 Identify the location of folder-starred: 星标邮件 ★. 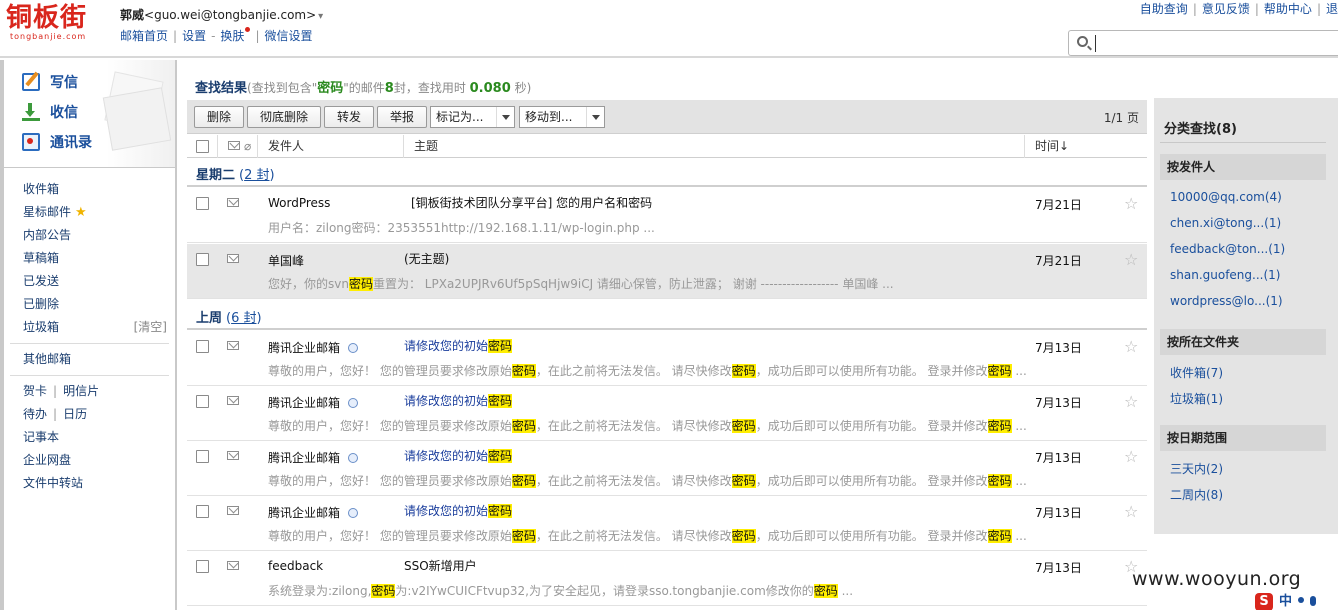
(89, 212).